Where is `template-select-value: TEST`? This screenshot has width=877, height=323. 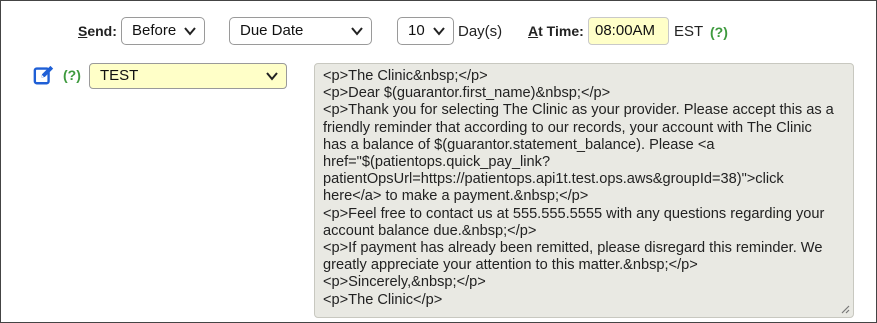
template-select-value: TEST is located at coordinates (119, 75).